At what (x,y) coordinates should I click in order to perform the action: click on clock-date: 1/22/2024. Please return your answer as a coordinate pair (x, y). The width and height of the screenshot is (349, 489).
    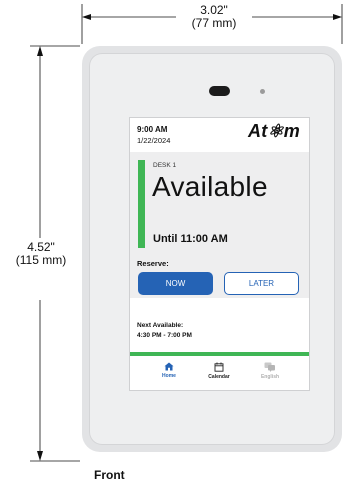
    Looking at the image, I should click on (154, 140).